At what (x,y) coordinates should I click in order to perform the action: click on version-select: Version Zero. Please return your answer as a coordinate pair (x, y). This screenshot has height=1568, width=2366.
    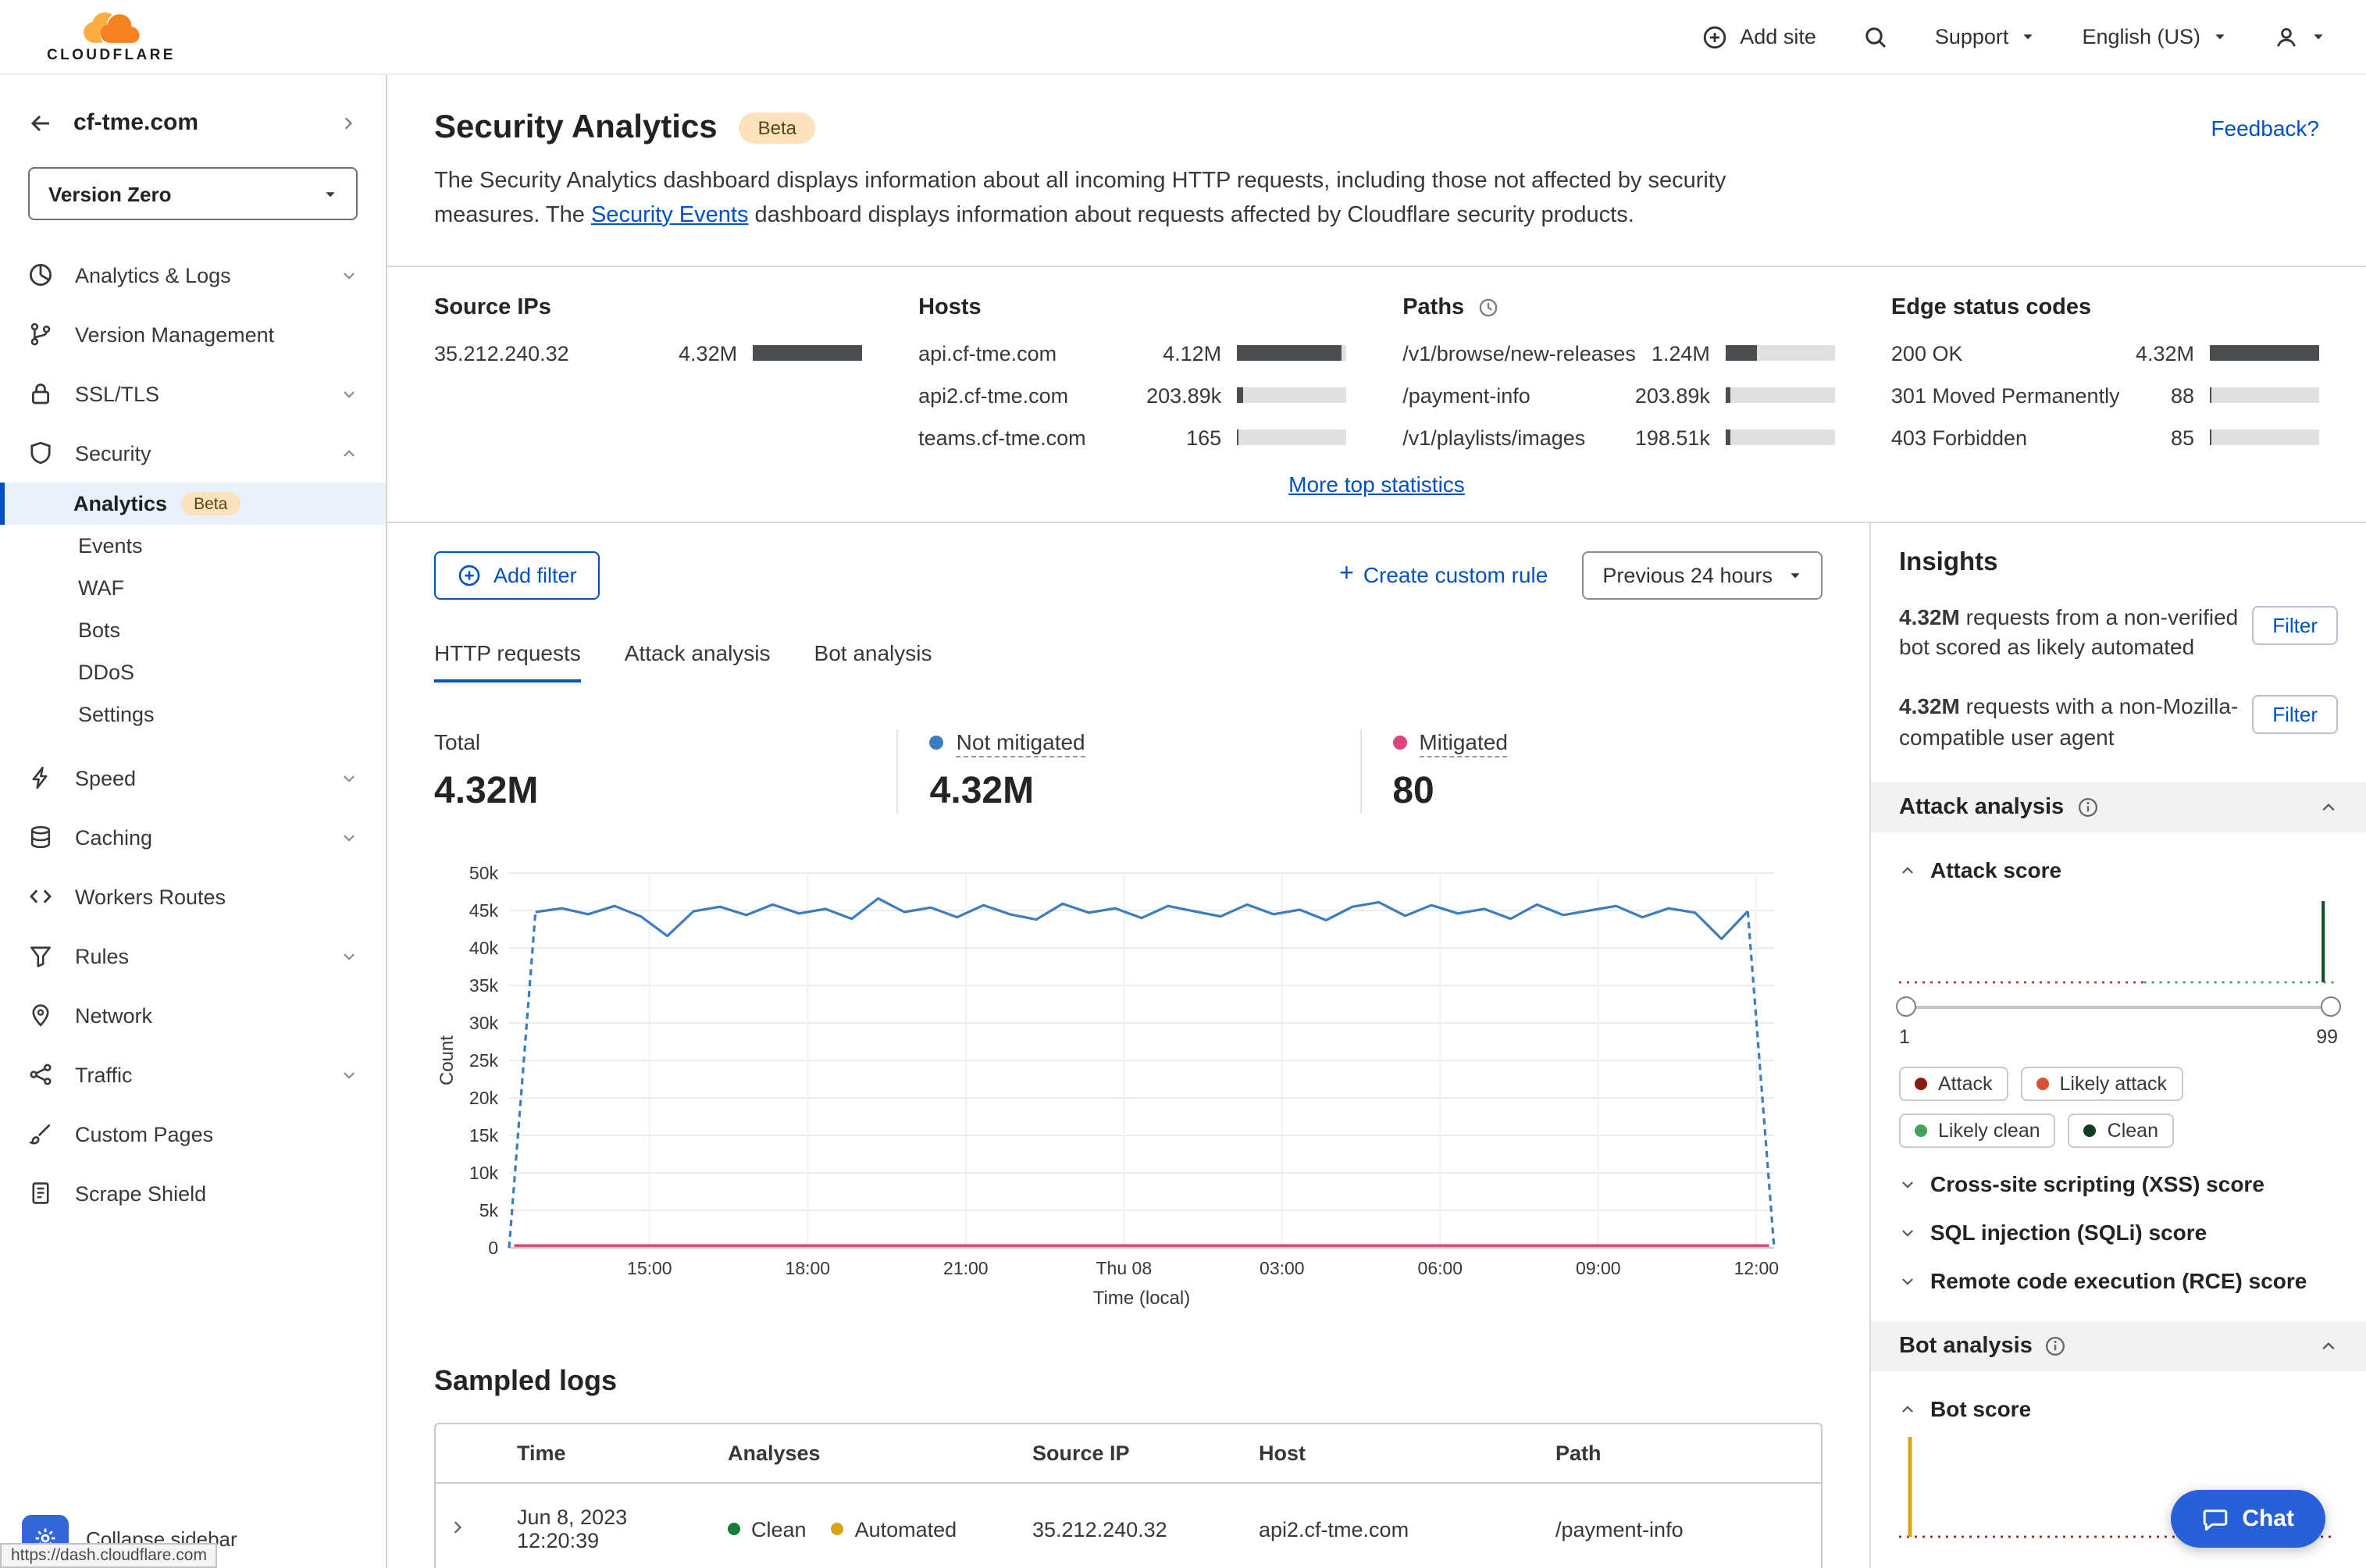
    Looking at the image, I should click on (193, 193).